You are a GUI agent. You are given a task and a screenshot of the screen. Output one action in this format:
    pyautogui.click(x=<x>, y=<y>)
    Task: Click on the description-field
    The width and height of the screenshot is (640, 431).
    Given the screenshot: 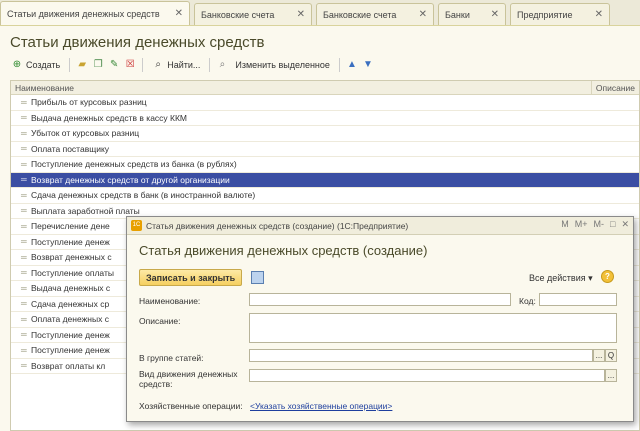 What is the action you would take?
    pyautogui.click(x=433, y=328)
    